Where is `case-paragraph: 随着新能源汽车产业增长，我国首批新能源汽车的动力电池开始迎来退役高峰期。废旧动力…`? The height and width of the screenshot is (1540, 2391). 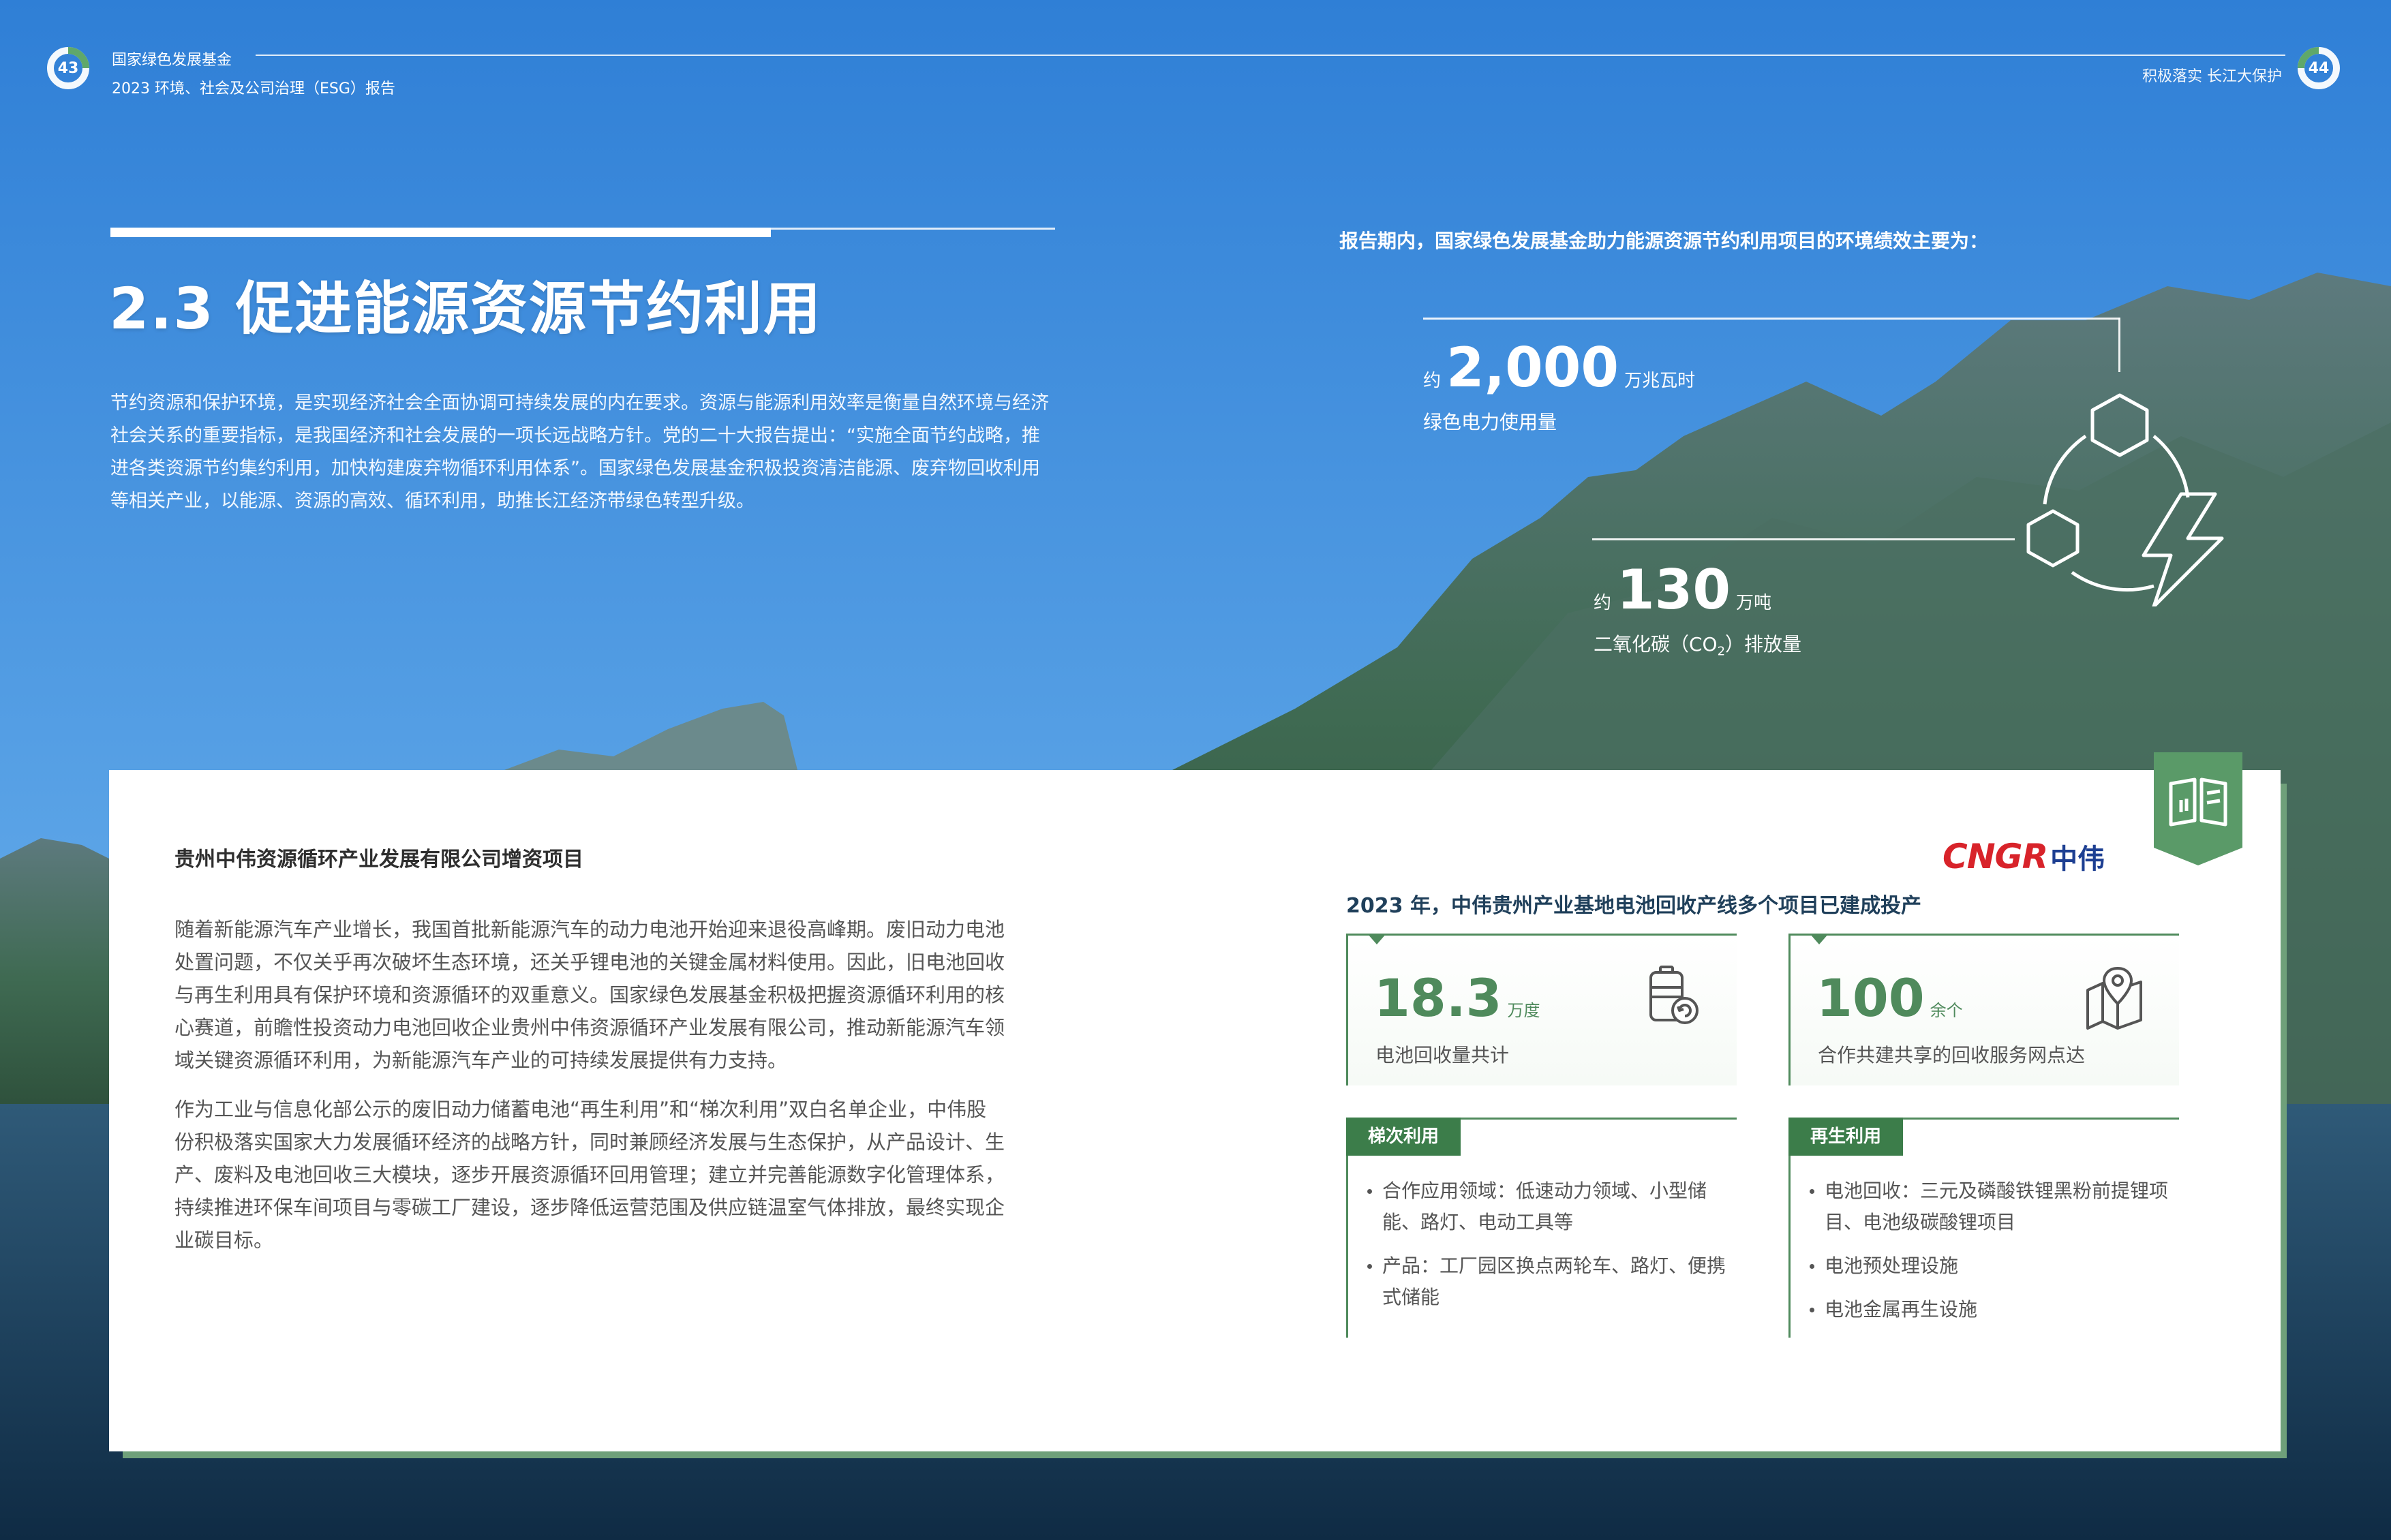 case-paragraph: 随着新能源汽车产业增长，我国首批新能源汽车的动力电池开始迎来退役高峰期。废旧动力… is located at coordinates (589, 995).